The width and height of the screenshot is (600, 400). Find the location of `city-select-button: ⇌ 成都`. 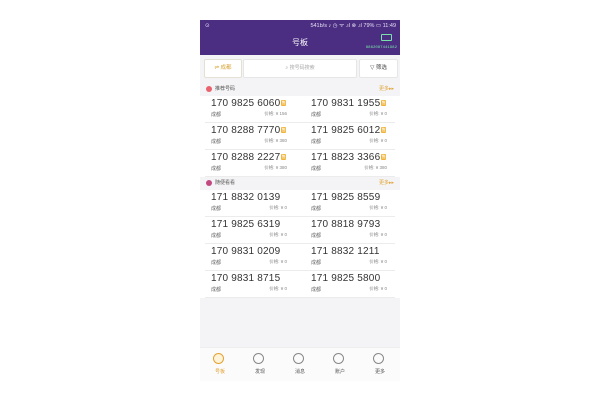

city-select-button: ⇌ 成都 is located at coordinates (223, 68).